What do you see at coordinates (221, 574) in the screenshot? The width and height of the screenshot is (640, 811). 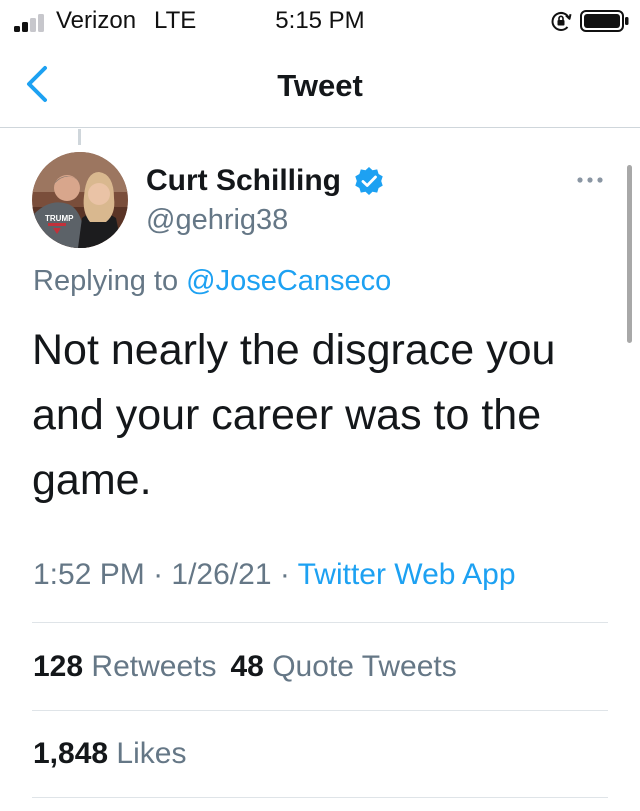 I see `tweet-date: 1/26/21` at bounding box center [221, 574].